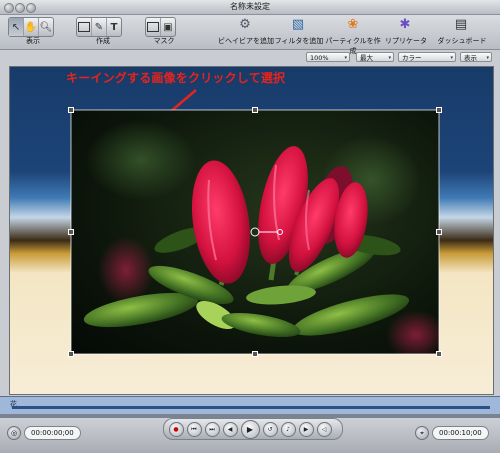 Image resolution: width=500 pixels, height=453 pixels. What do you see at coordinates (9, 8) in the screenshot?
I see `close-window-button` at bounding box center [9, 8].